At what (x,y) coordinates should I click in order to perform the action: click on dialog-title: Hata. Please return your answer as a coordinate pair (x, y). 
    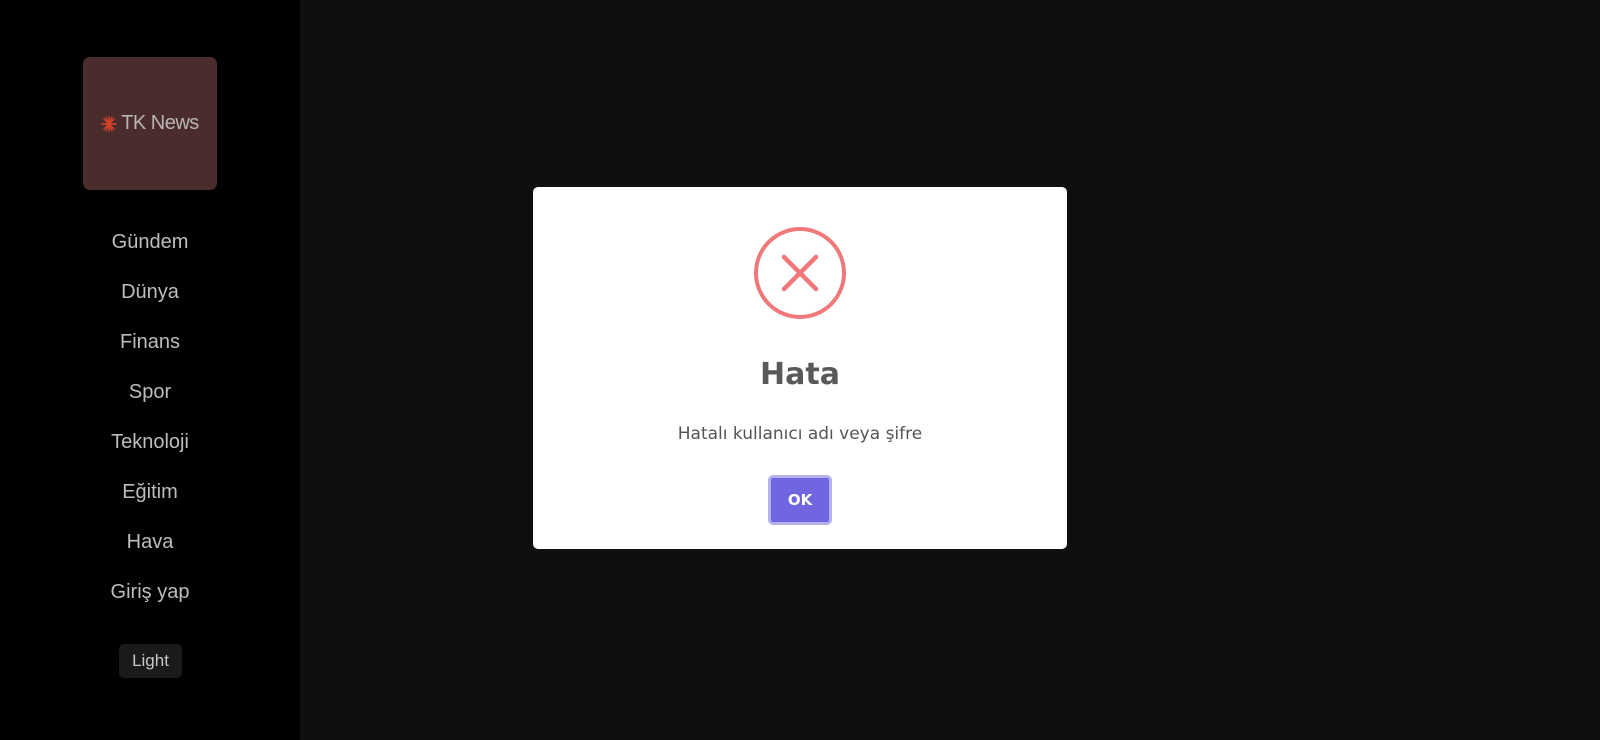
    Looking at the image, I should click on (800, 374).